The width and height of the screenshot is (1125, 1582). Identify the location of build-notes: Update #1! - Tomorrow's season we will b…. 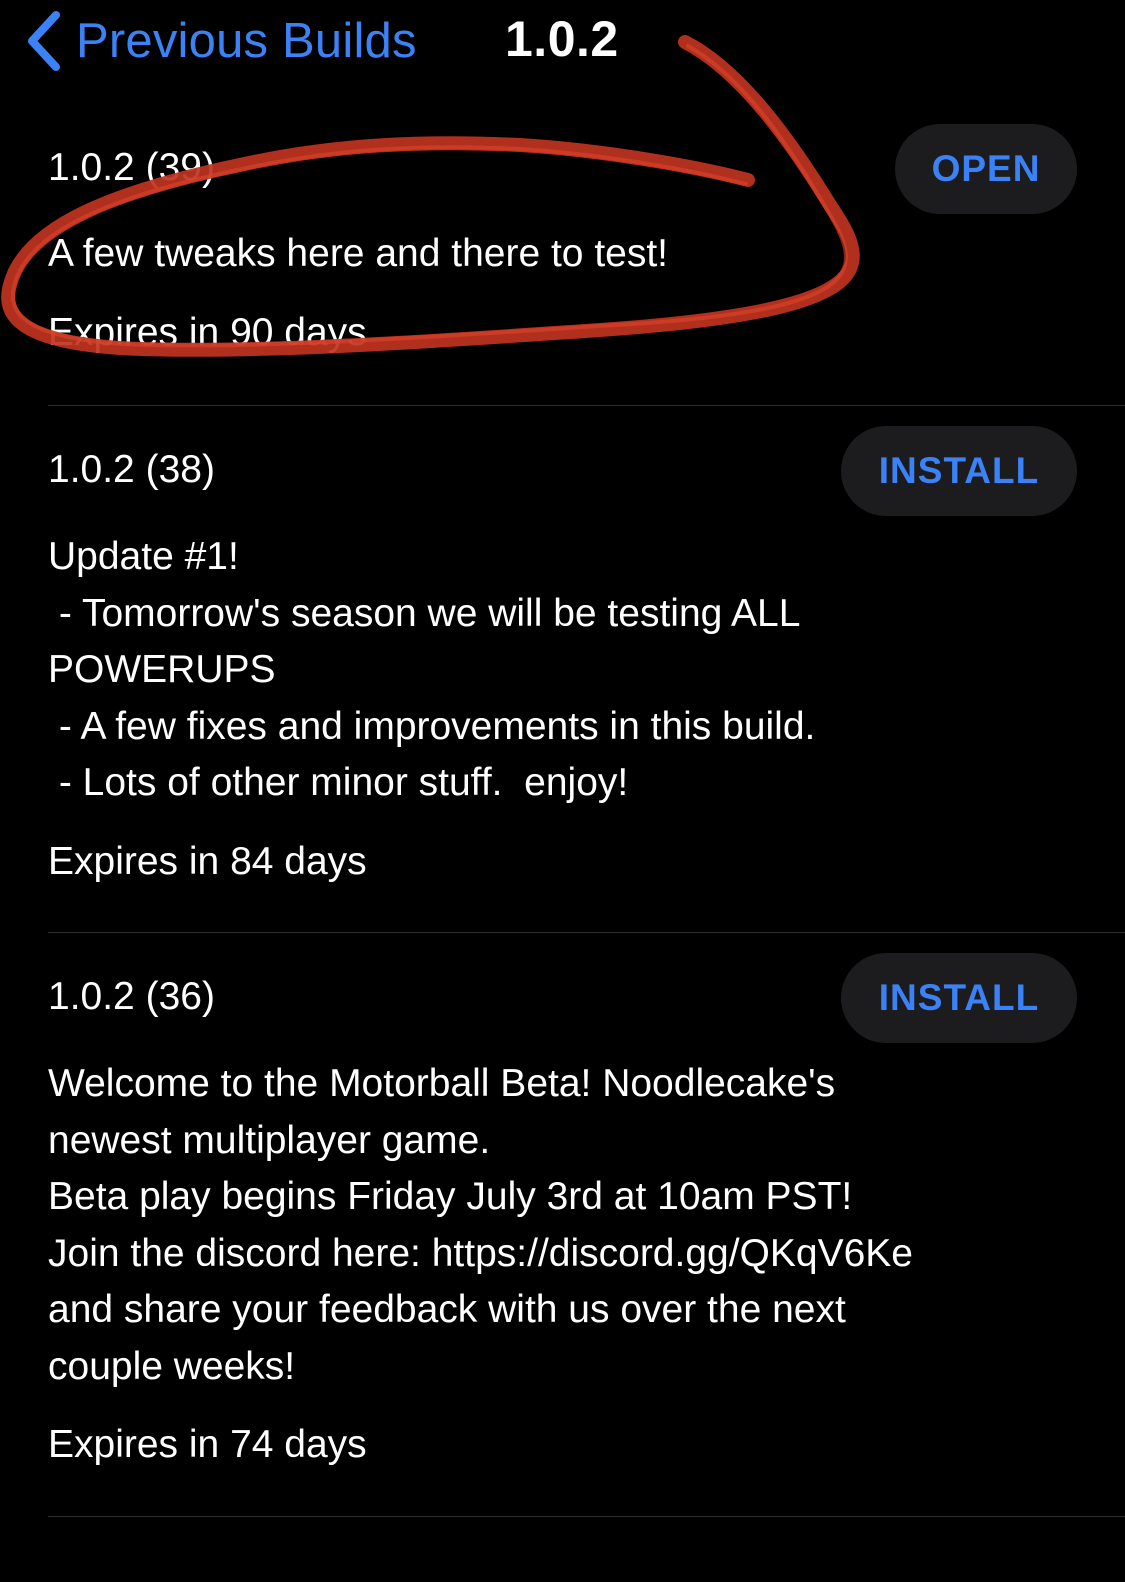
(432, 669).